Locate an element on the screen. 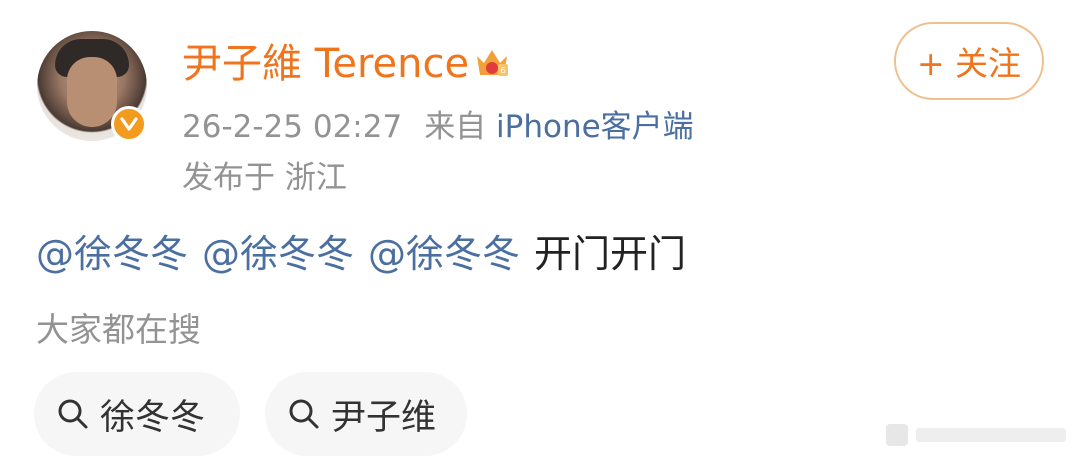  post-meta: 26-2-25 02:27 来自 iPhone客户端 is located at coordinates (438, 127).